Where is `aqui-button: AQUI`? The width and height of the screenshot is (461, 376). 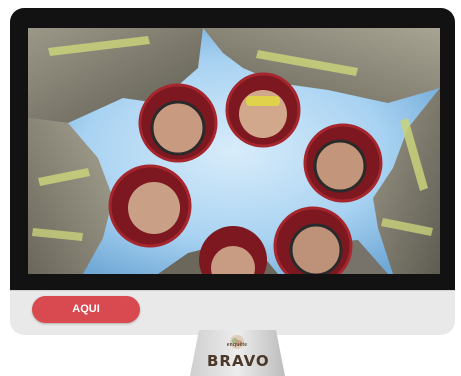 aqui-button: AQUI is located at coordinates (86, 309).